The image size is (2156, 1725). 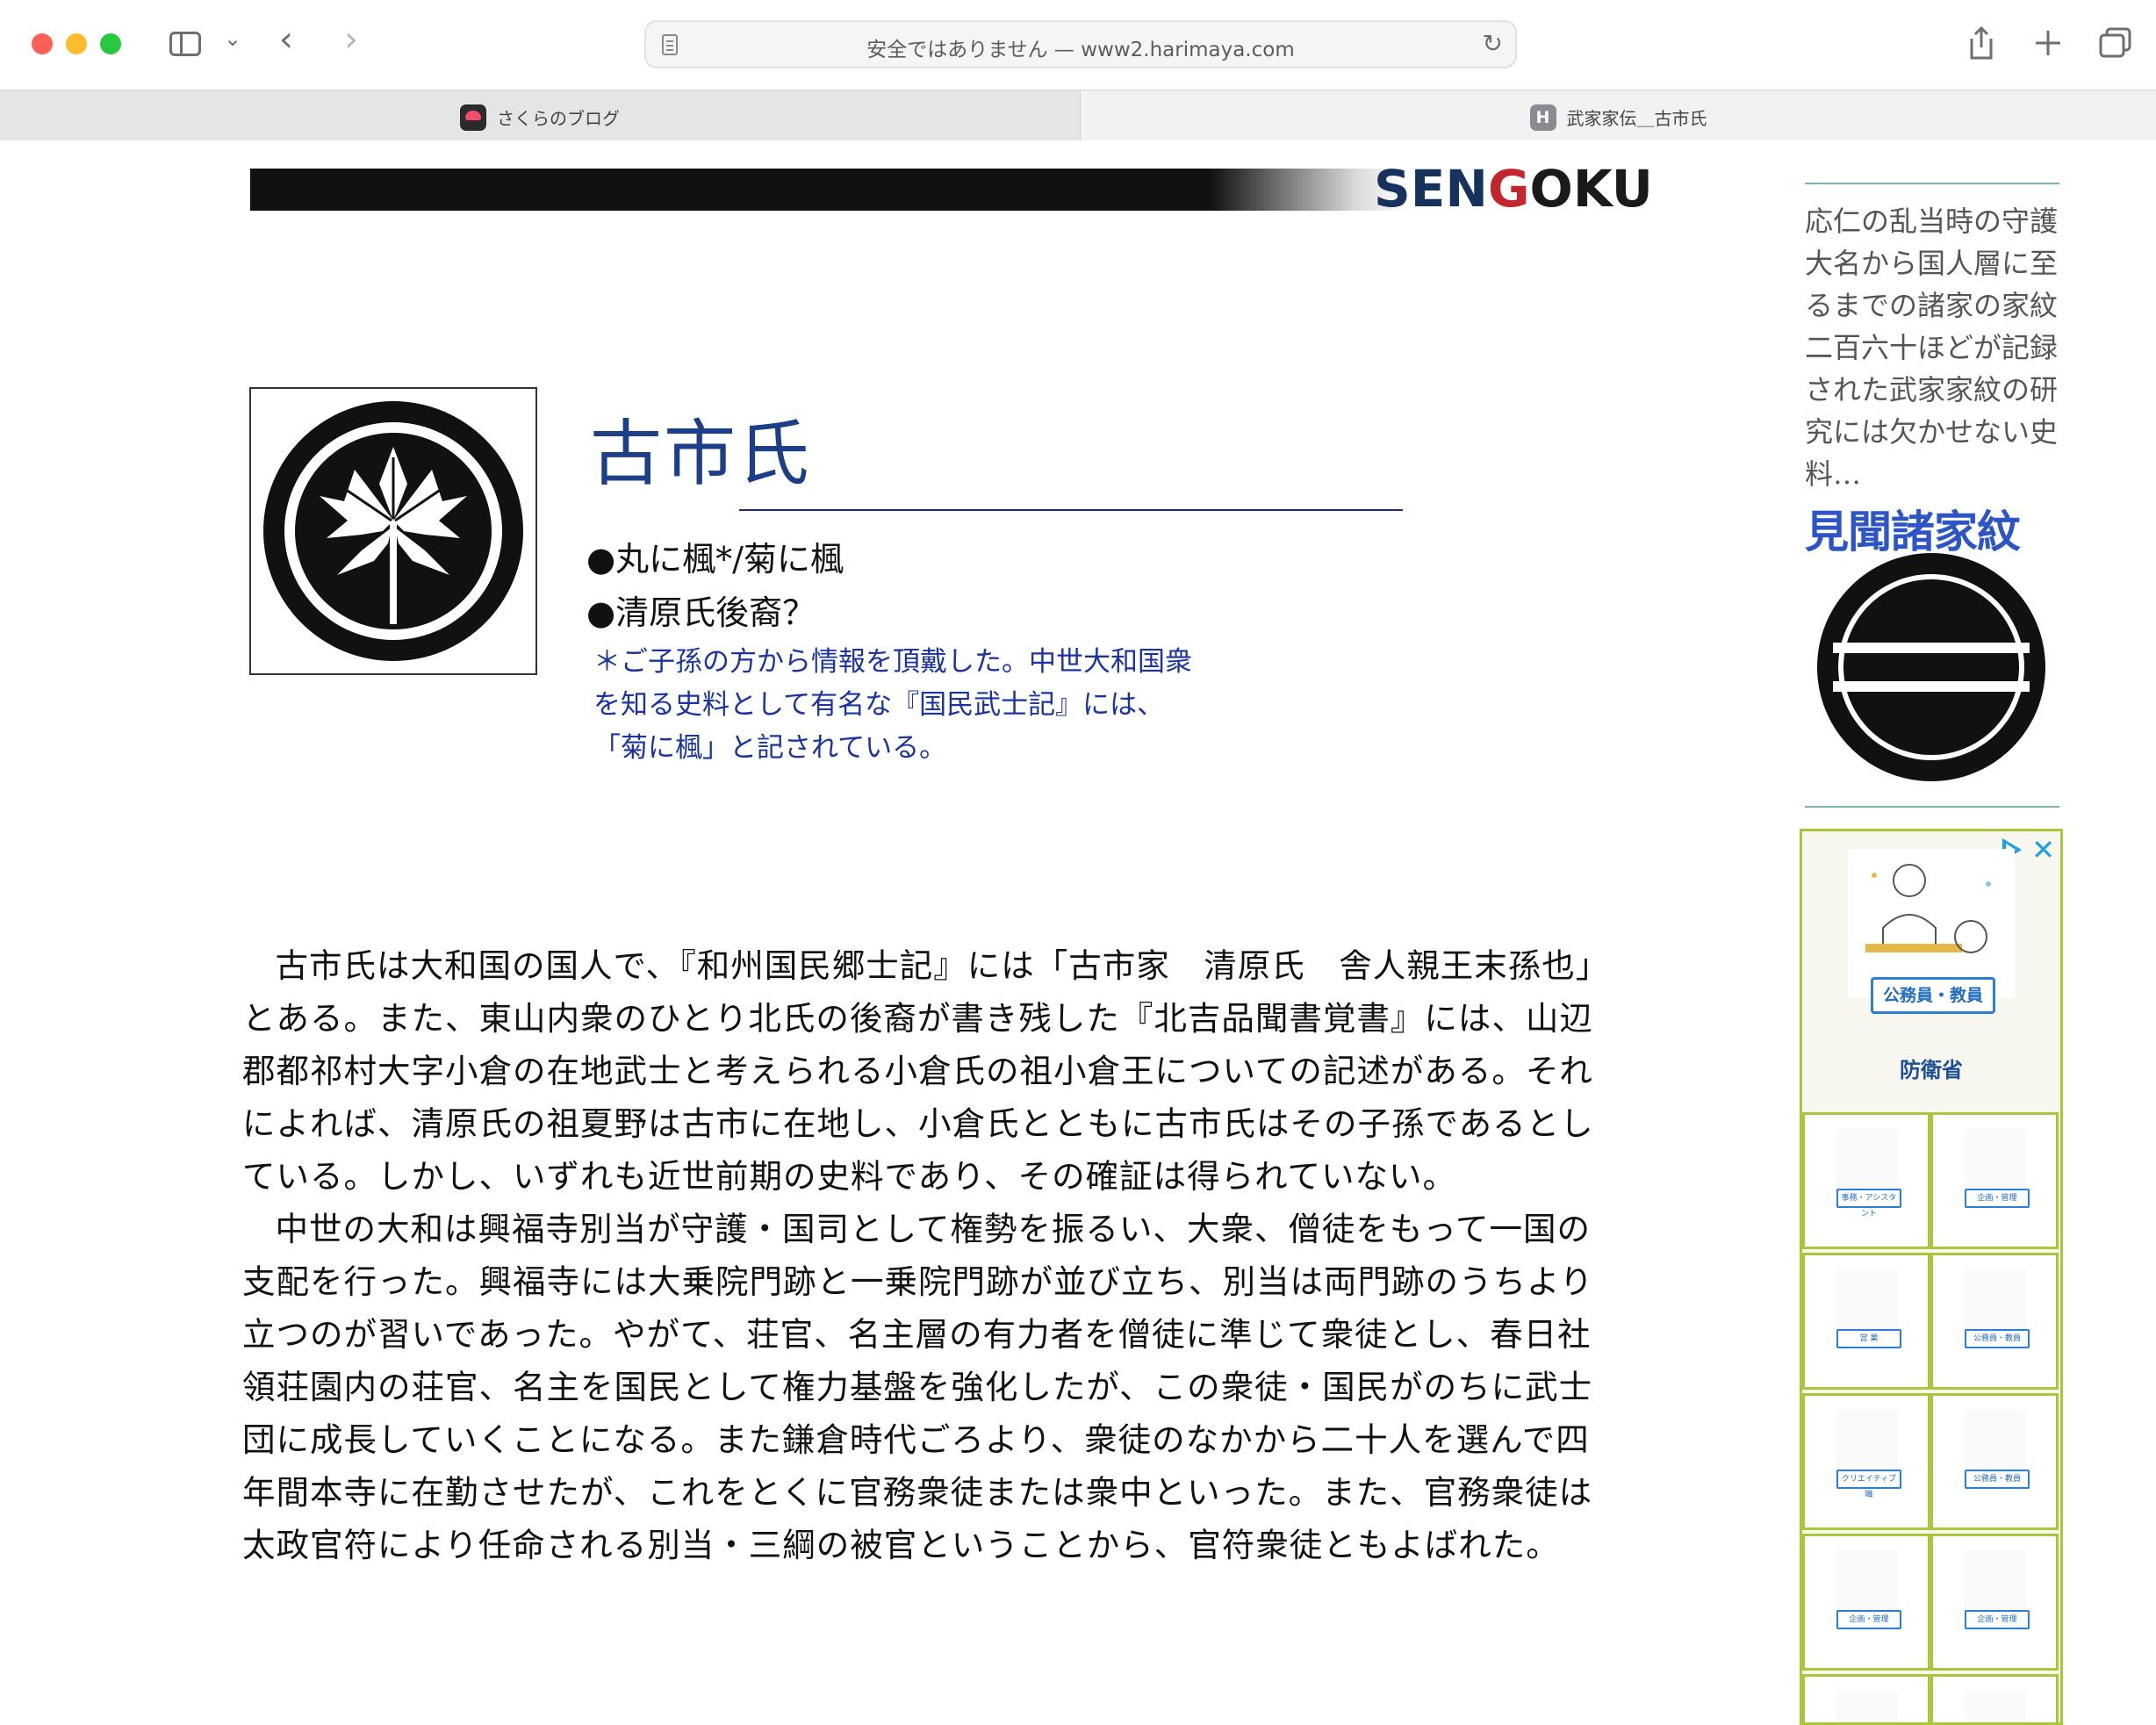 I want to click on note-line: を知る史料として有名な『国民武士記』には、, so click(x=879, y=705).